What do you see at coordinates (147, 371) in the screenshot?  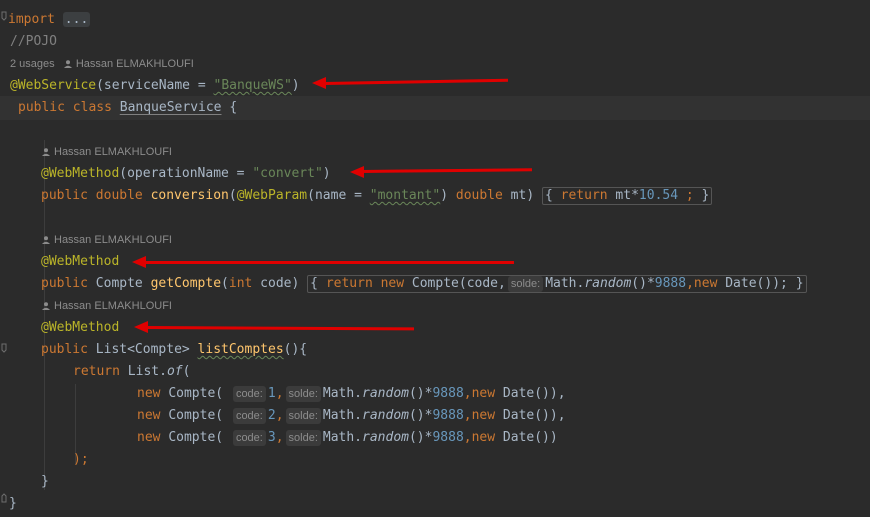 I see `code-text: List.` at bounding box center [147, 371].